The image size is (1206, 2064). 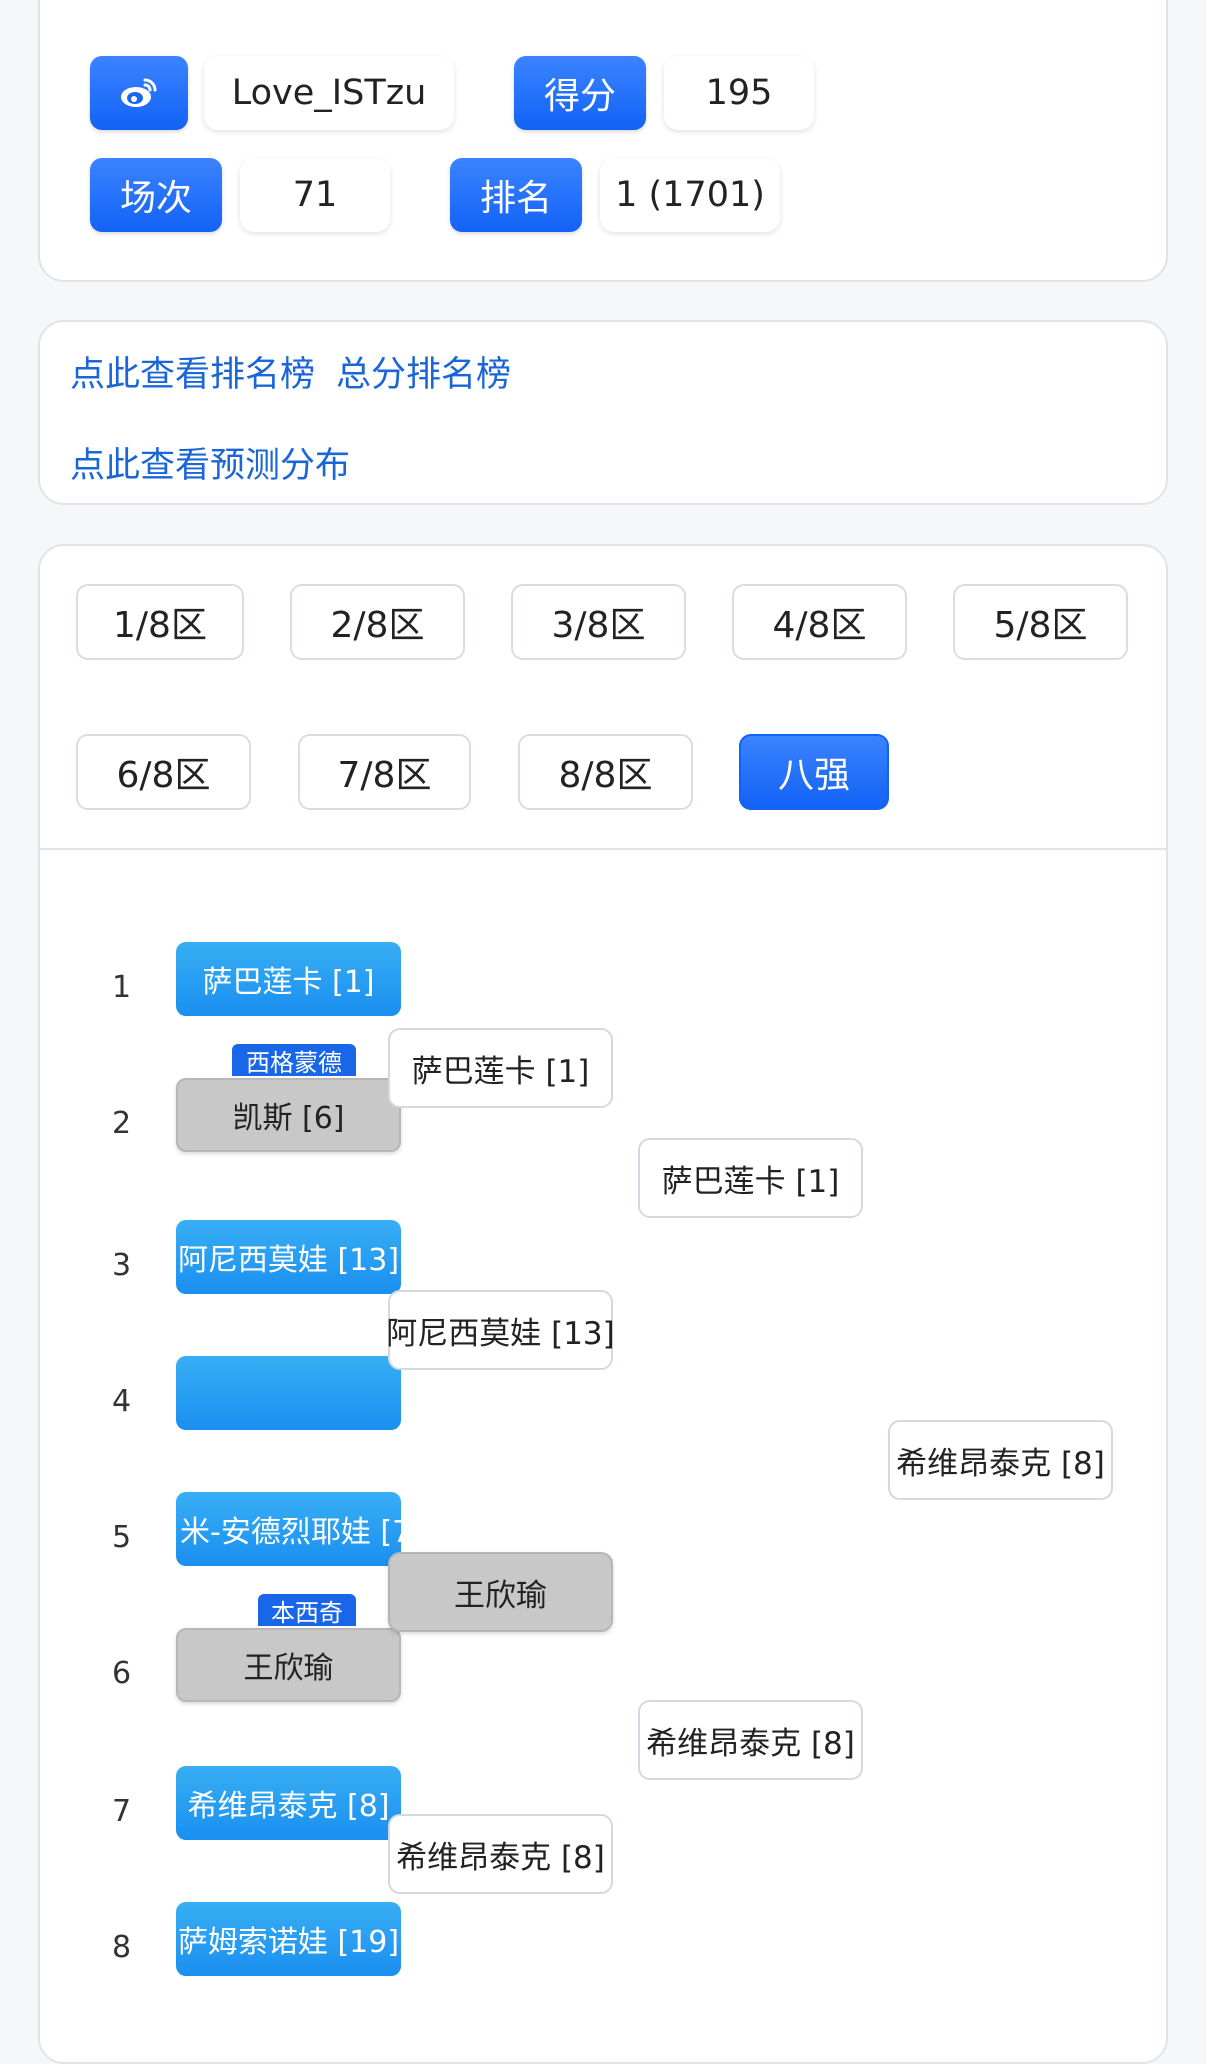 What do you see at coordinates (122, 1265) in the screenshot?
I see `seed-number: 3` at bounding box center [122, 1265].